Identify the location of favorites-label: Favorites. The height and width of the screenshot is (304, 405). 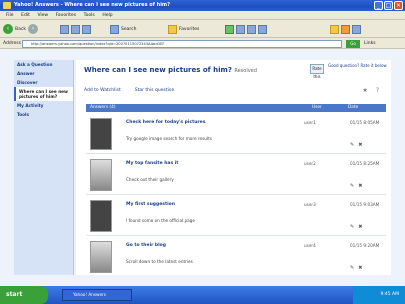
(189, 29).